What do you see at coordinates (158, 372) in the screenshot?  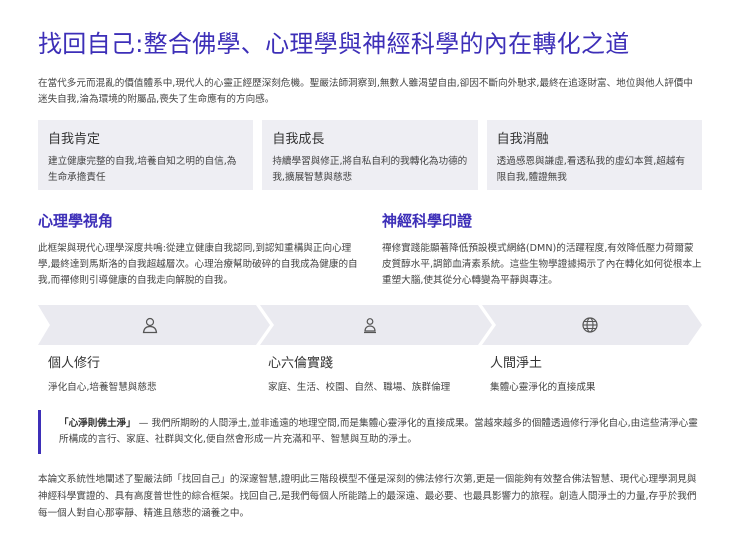 I see `step-personal-practice: 個人修行 淨化自心,培養智慧與慈悲` at bounding box center [158, 372].